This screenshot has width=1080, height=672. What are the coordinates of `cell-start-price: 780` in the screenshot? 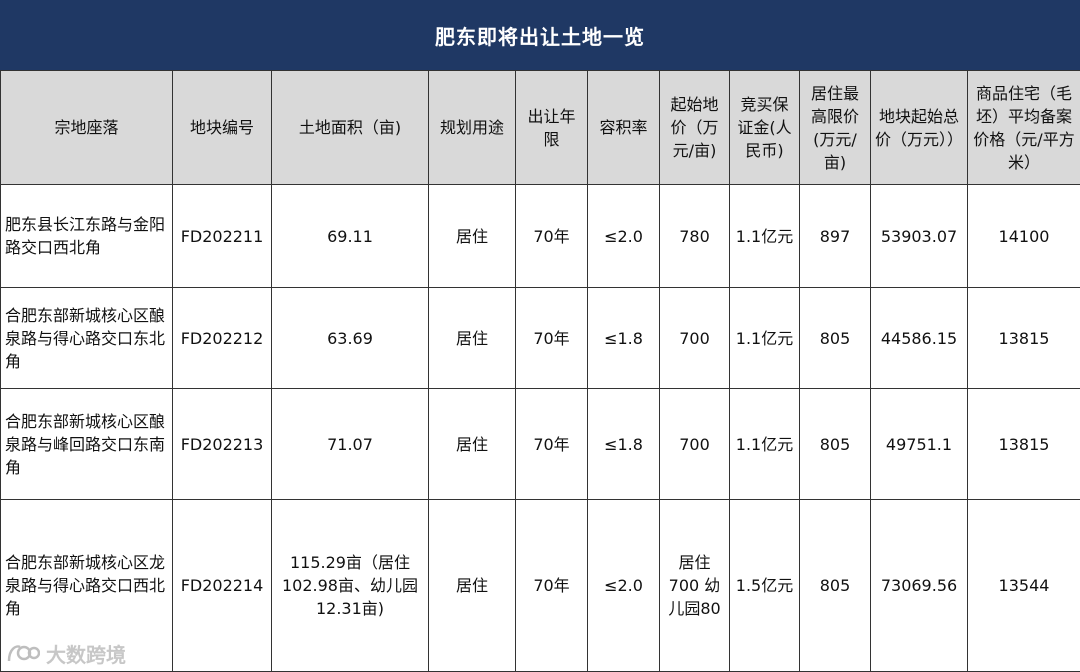 It's located at (694, 236).